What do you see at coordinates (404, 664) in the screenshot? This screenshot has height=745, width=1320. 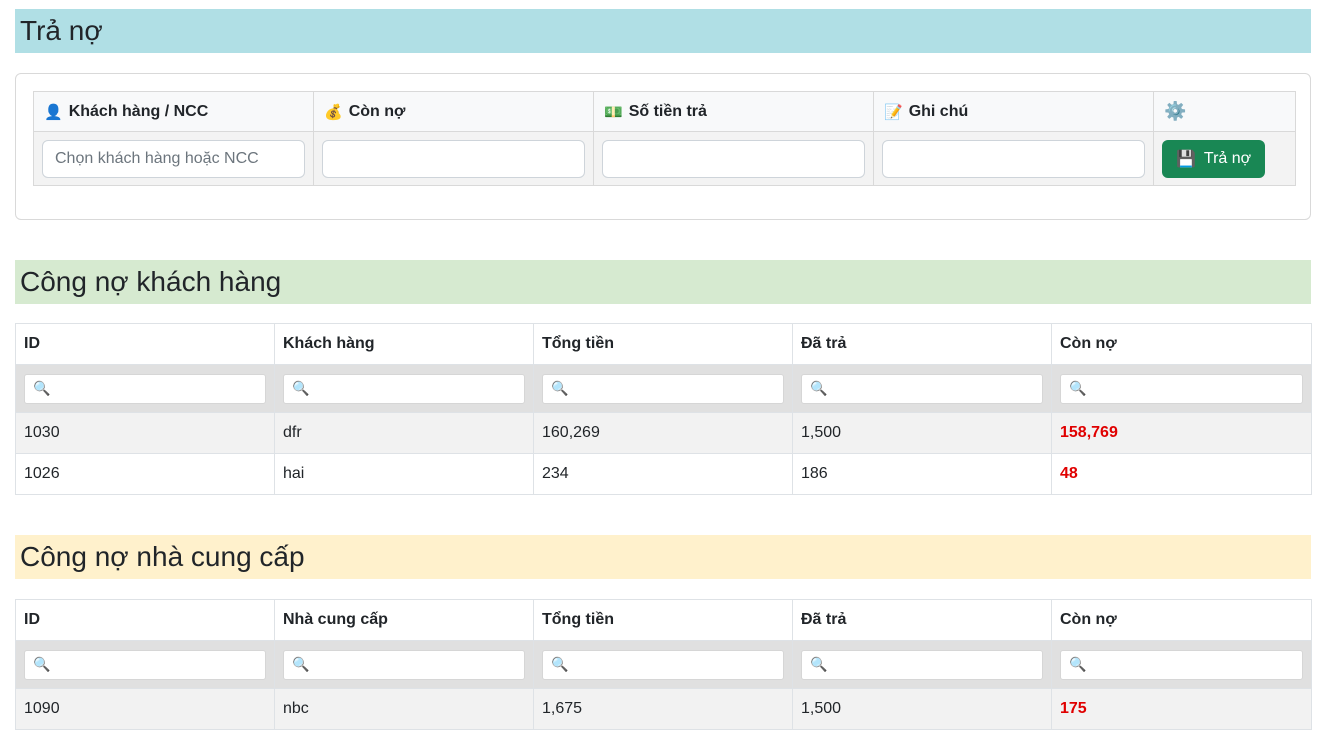 I see `filter-supplier-input: 🔍` at bounding box center [404, 664].